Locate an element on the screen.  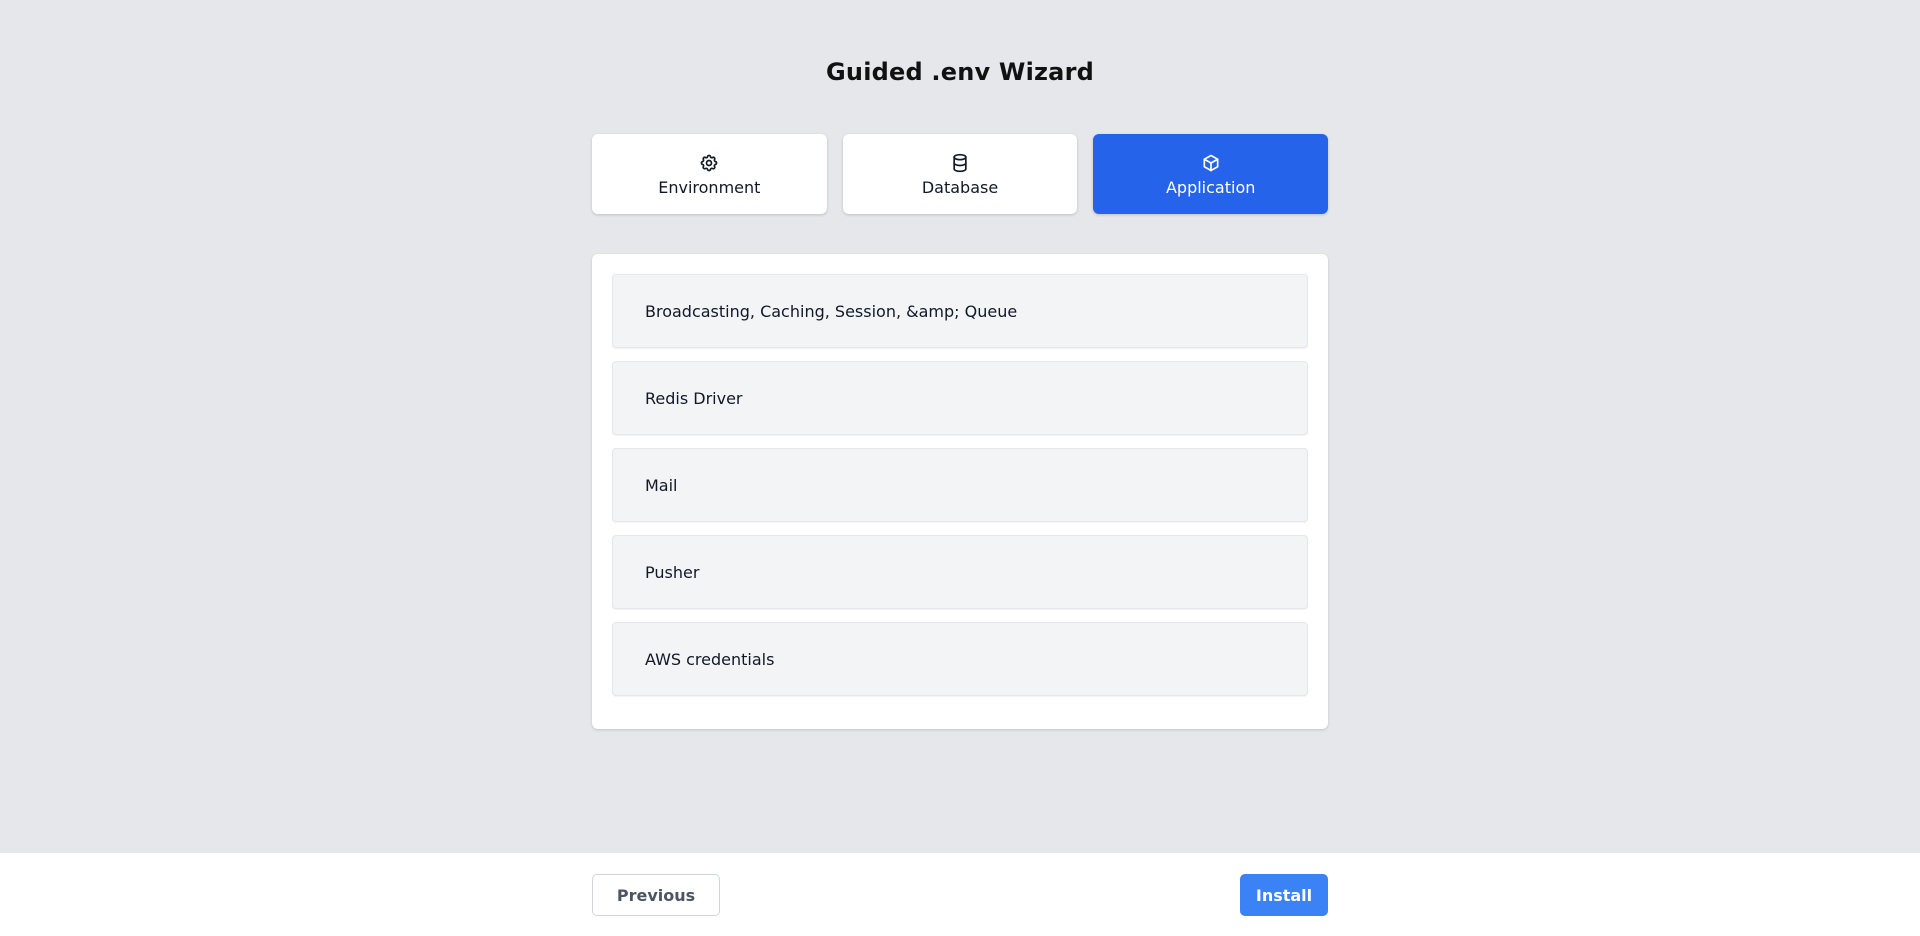
tab-environment: Environment is located at coordinates (709, 174).